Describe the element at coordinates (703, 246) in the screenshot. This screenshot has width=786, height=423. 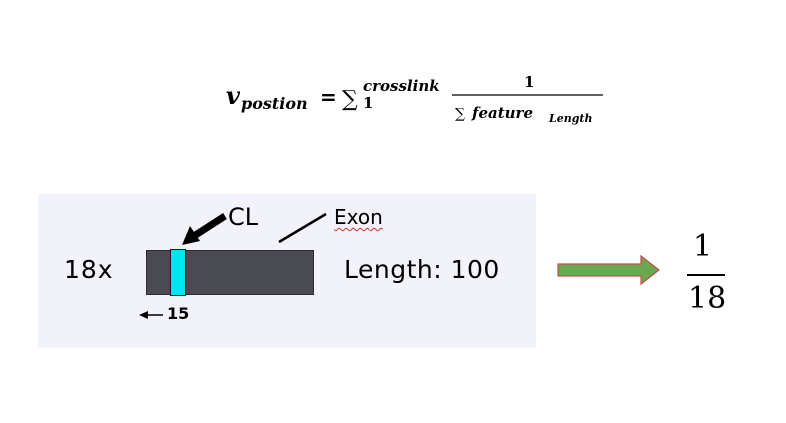
I see `result-numerator: 1` at that location.